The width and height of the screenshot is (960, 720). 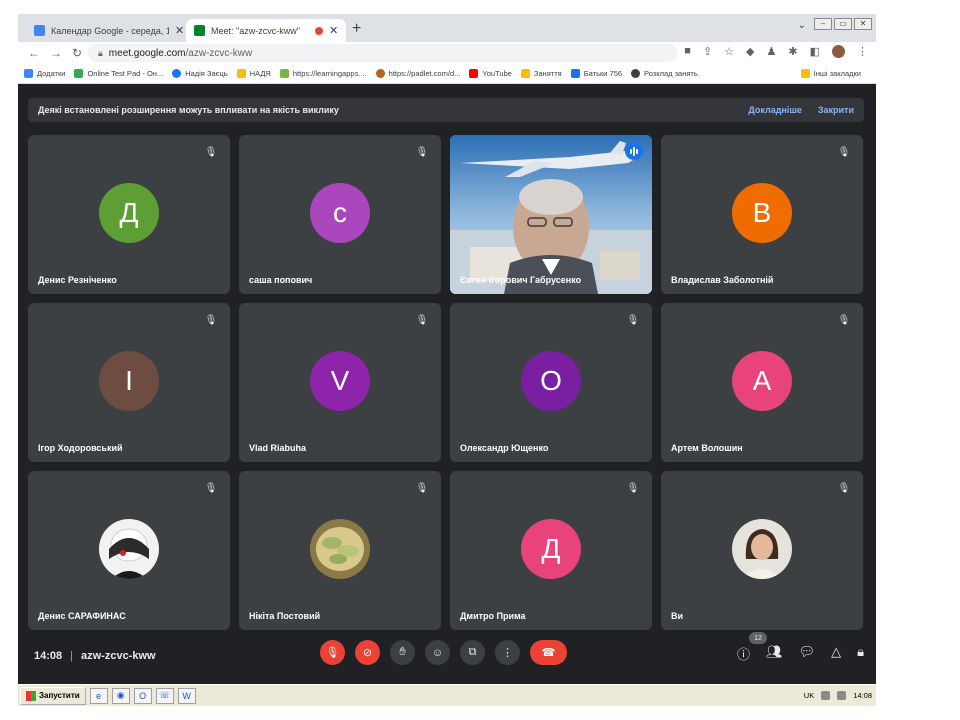 I want to click on participant-tile: 🎙︎ Нікіта Постовий, so click(x=340, y=550).